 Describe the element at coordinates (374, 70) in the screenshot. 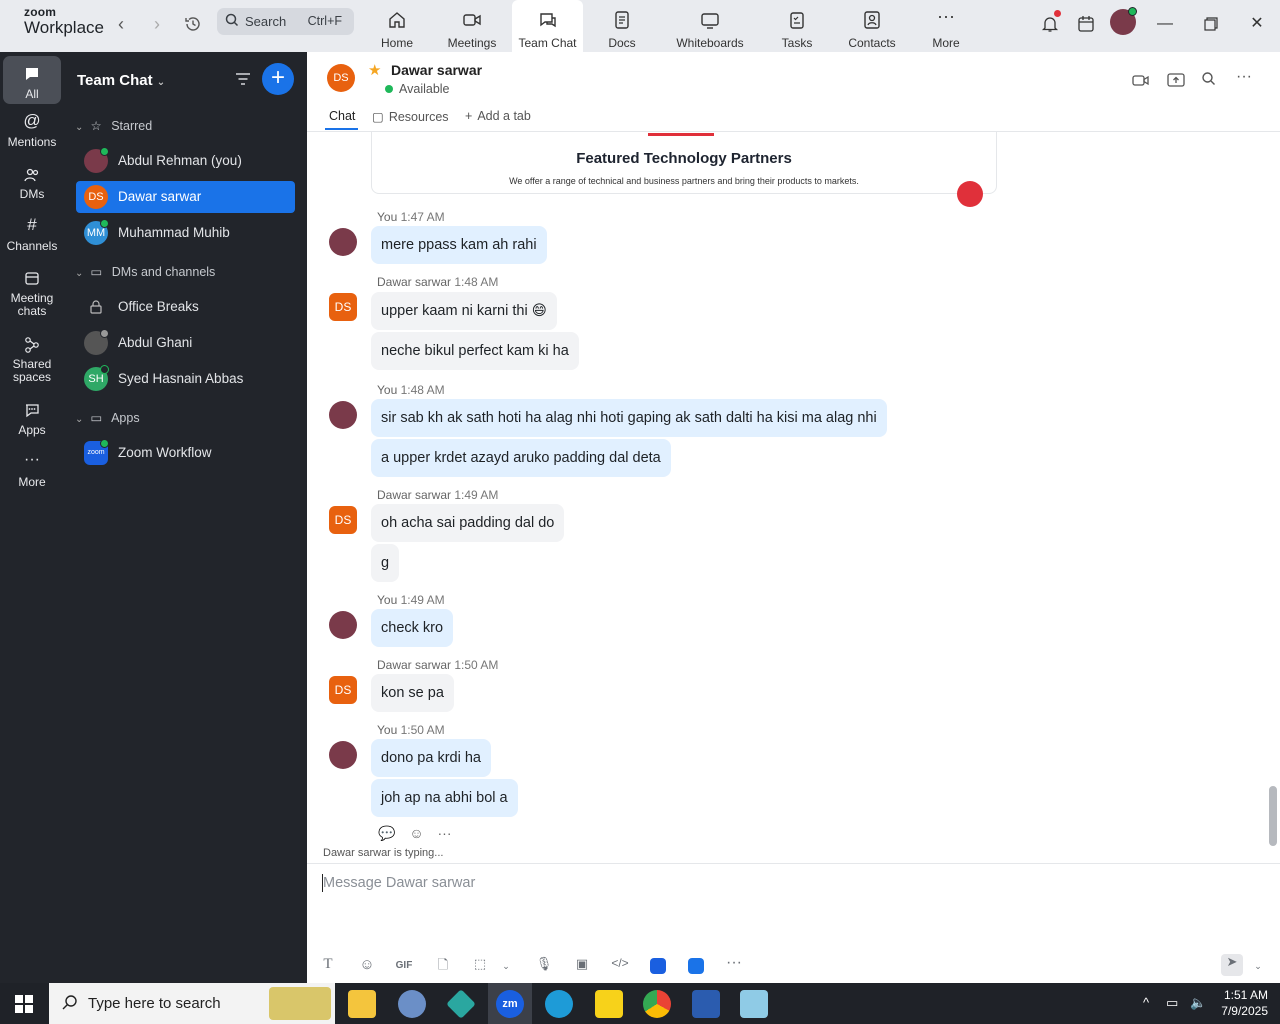

I see `star-icon: ★` at that location.